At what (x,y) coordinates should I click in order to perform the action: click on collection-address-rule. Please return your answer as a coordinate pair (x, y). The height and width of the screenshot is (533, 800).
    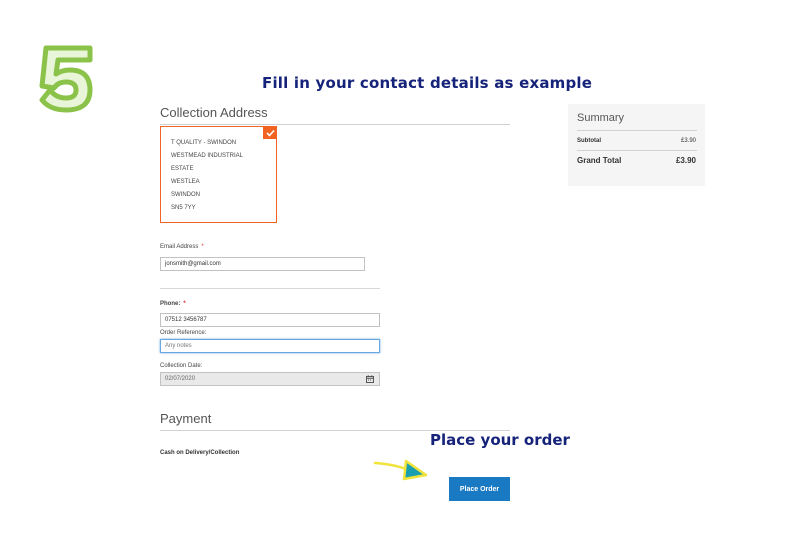
    Looking at the image, I should click on (335, 124).